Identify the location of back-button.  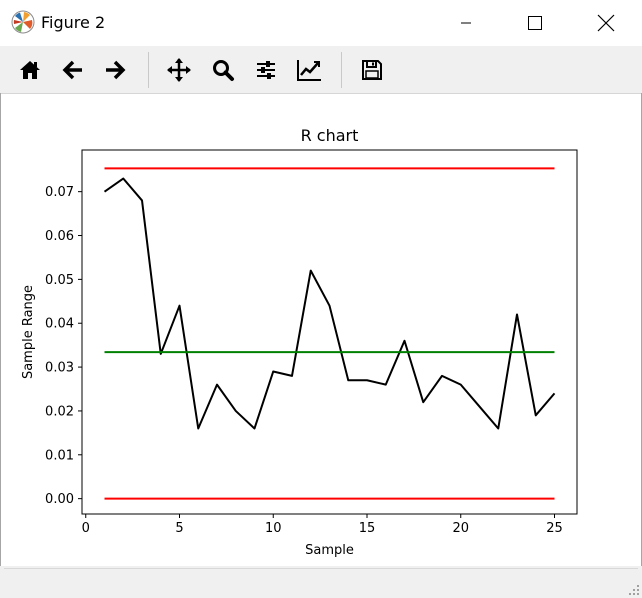
(73, 70).